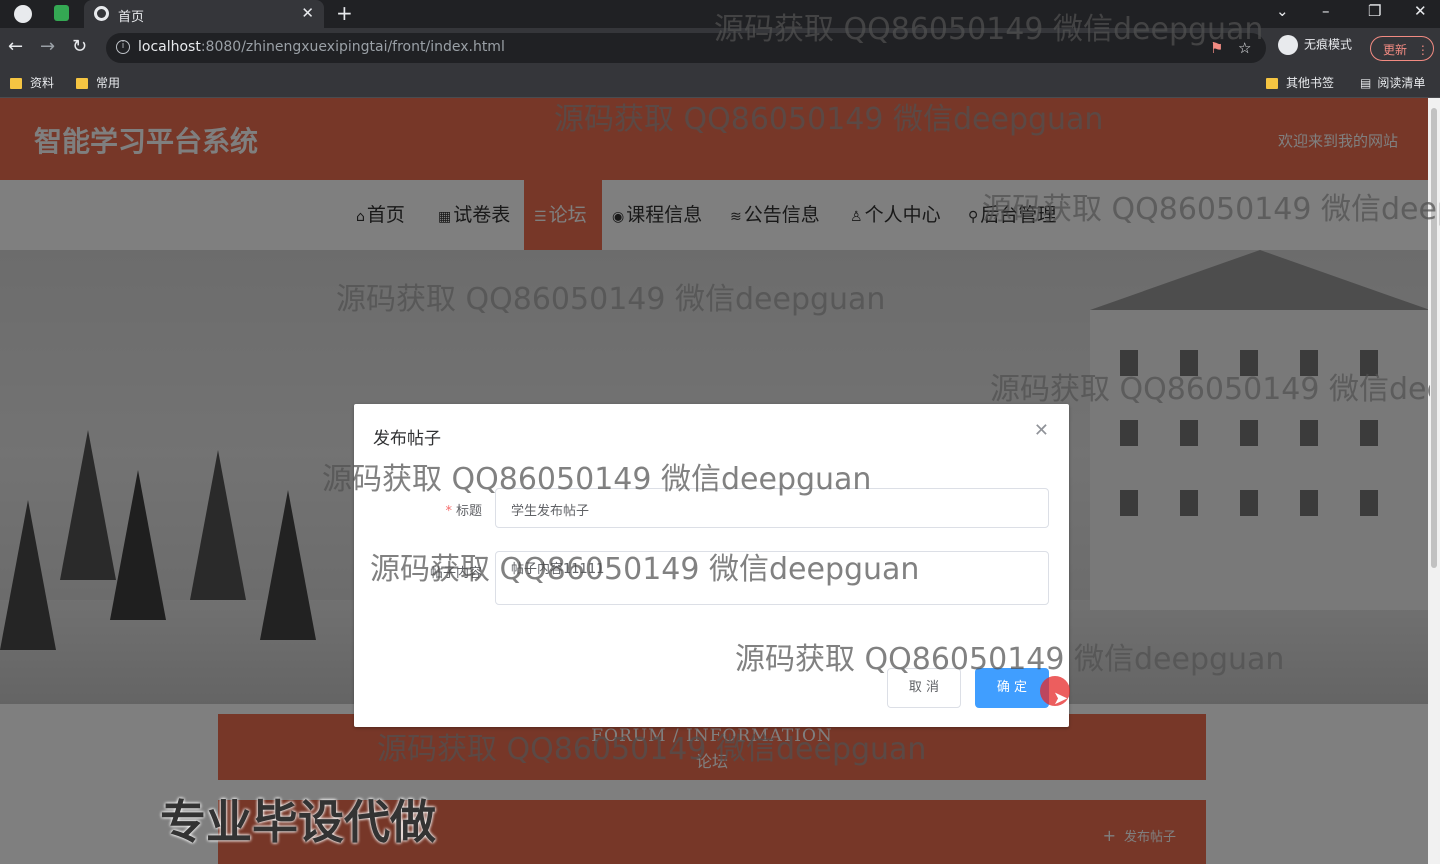 The width and height of the screenshot is (1440, 864). Describe the element at coordinates (15, 46) in the screenshot. I see `back-icon: ←` at that location.